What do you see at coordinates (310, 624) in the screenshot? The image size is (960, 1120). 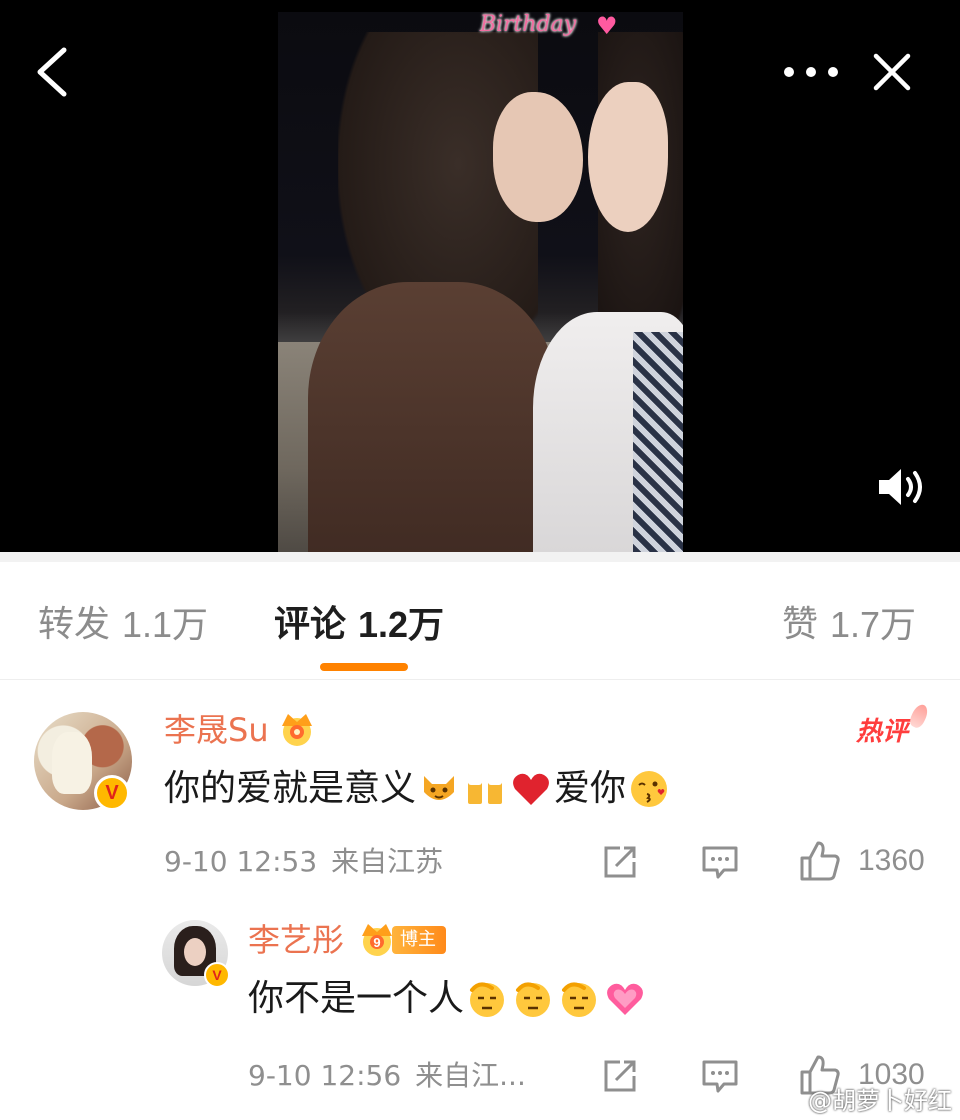 I see `tab-comments-label: 评论` at bounding box center [310, 624].